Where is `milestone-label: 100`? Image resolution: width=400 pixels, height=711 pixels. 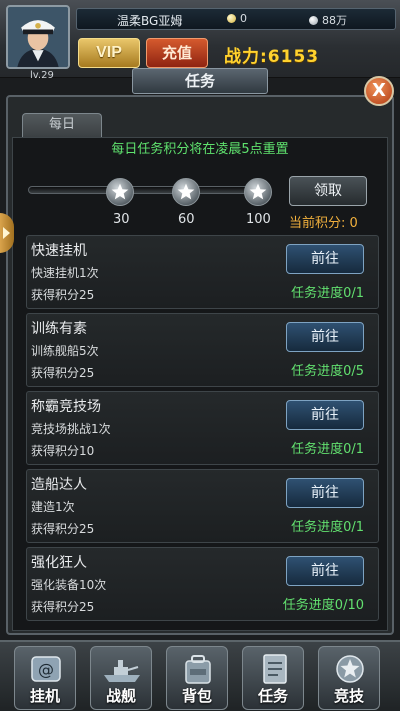
milestone-label: 100 is located at coordinates (258, 219).